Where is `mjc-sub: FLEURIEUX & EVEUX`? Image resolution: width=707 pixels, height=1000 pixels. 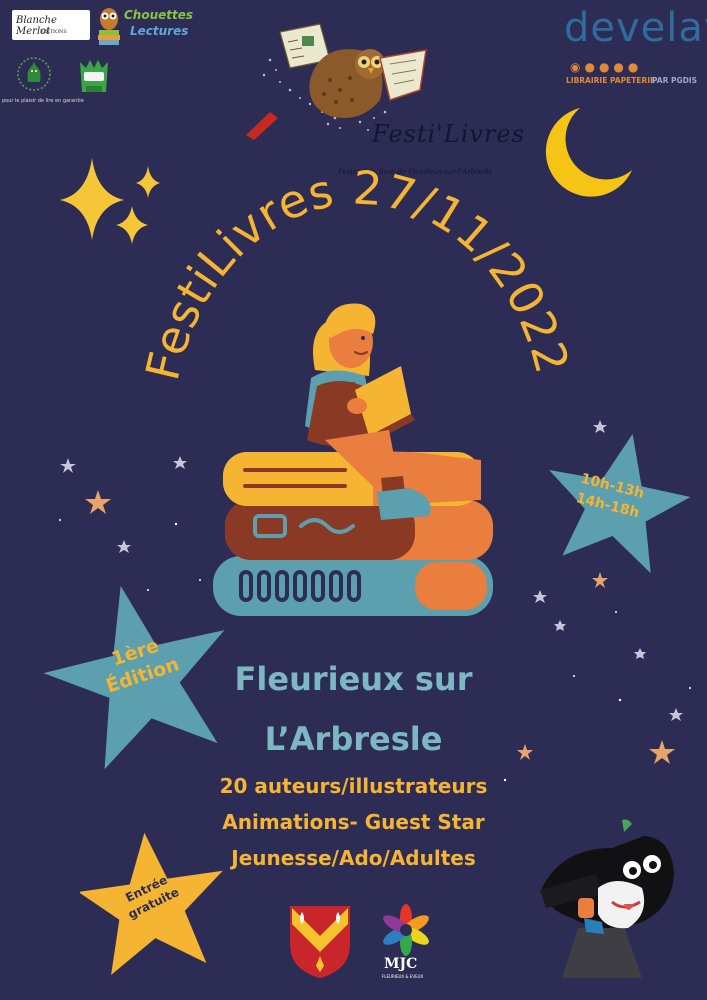
mjc-sub: FLEURIEUX & EVEUX is located at coordinates (403, 976).